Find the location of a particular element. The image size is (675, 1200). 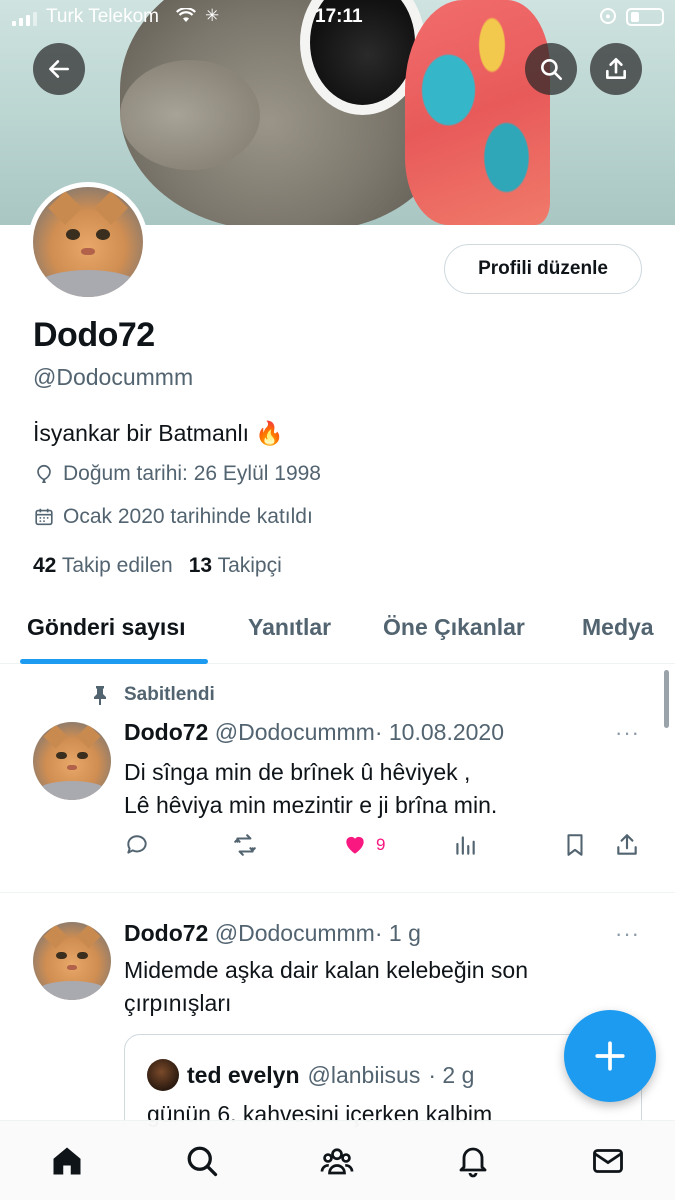

reply-icon is located at coordinates (137, 844).